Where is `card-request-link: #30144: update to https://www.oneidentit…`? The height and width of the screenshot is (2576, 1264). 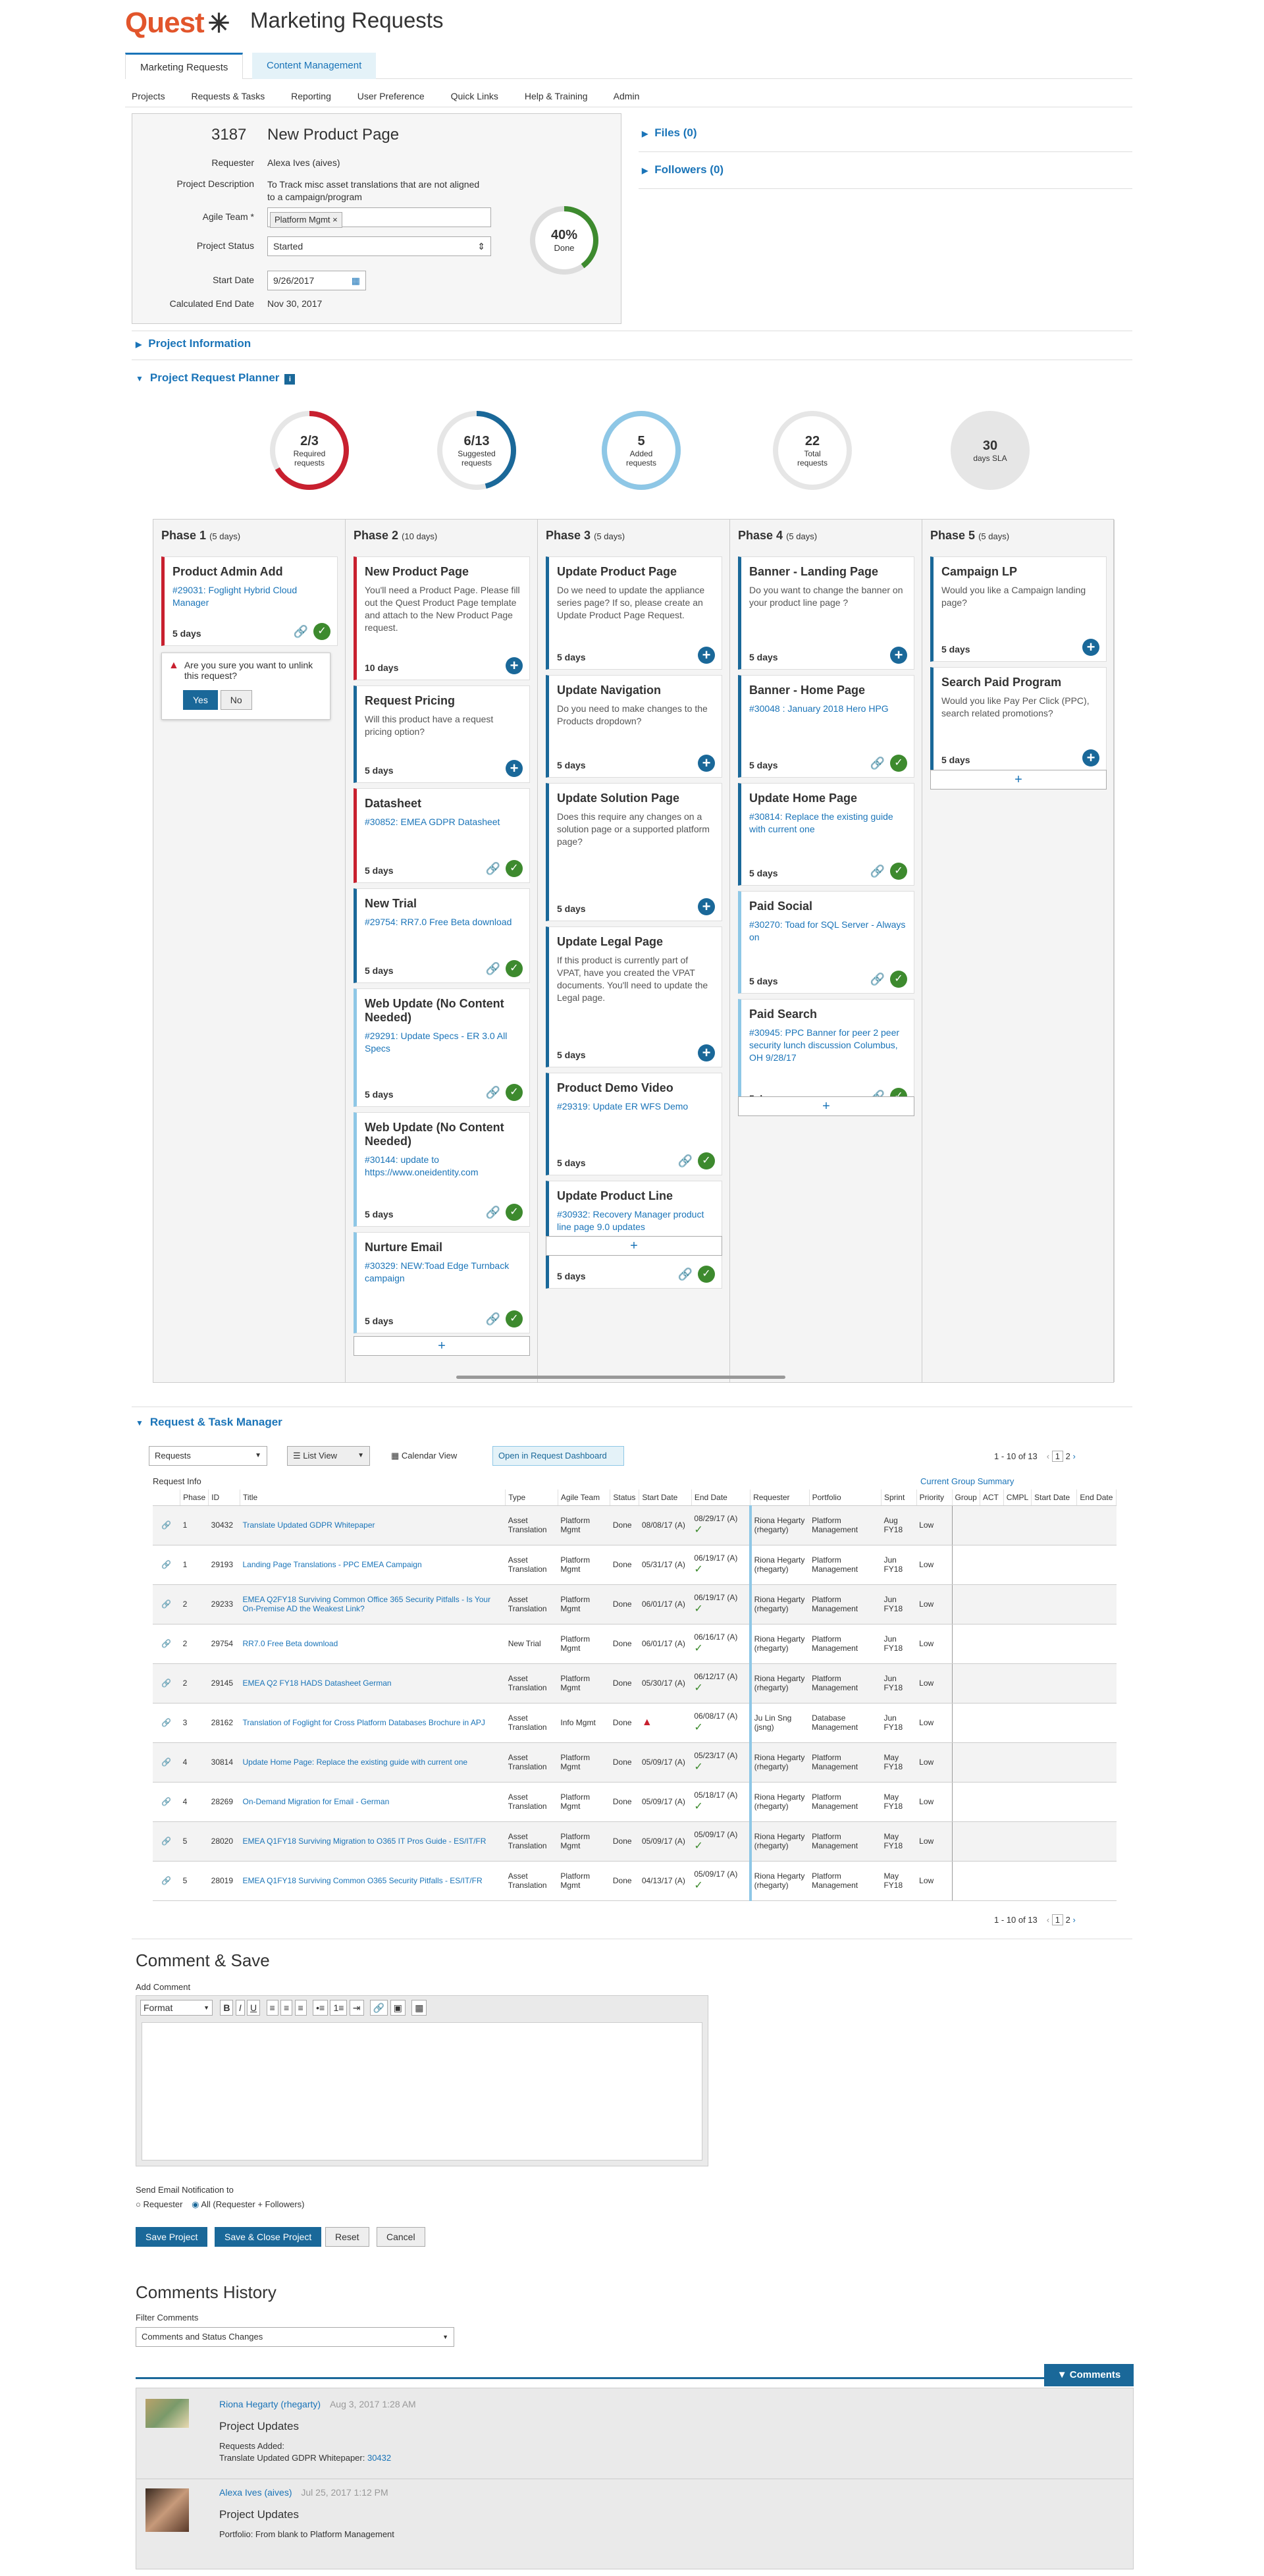 card-request-link: #30144: update to https://www.oneidentit… is located at coordinates (443, 1166).